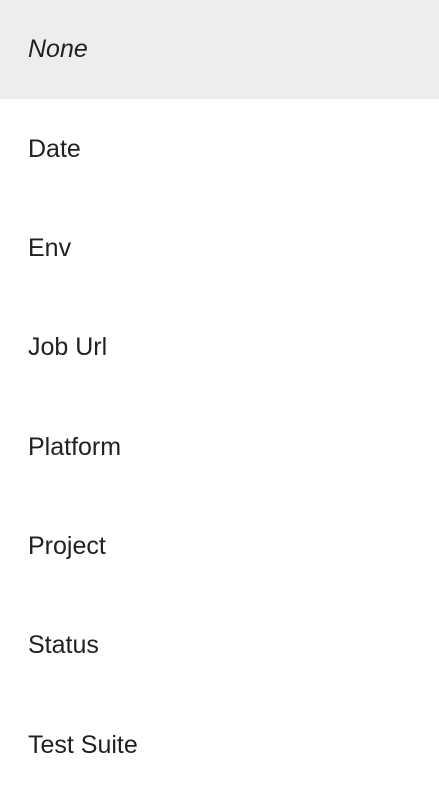 The image size is (439, 795). I want to click on menu-item-label: None, so click(58, 49).